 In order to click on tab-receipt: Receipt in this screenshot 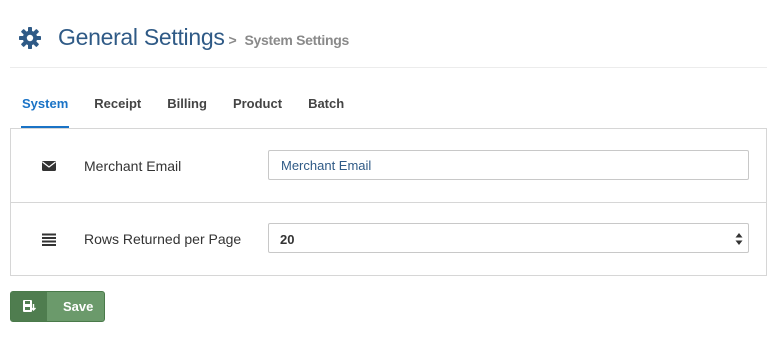, I will do `click(117, 107)`.